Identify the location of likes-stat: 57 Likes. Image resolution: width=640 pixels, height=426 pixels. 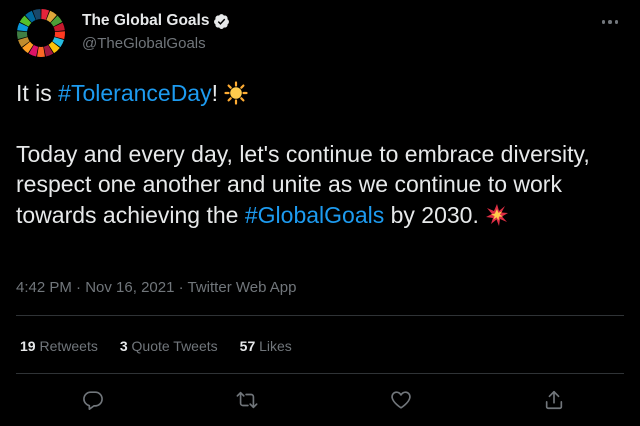
(266, 346).